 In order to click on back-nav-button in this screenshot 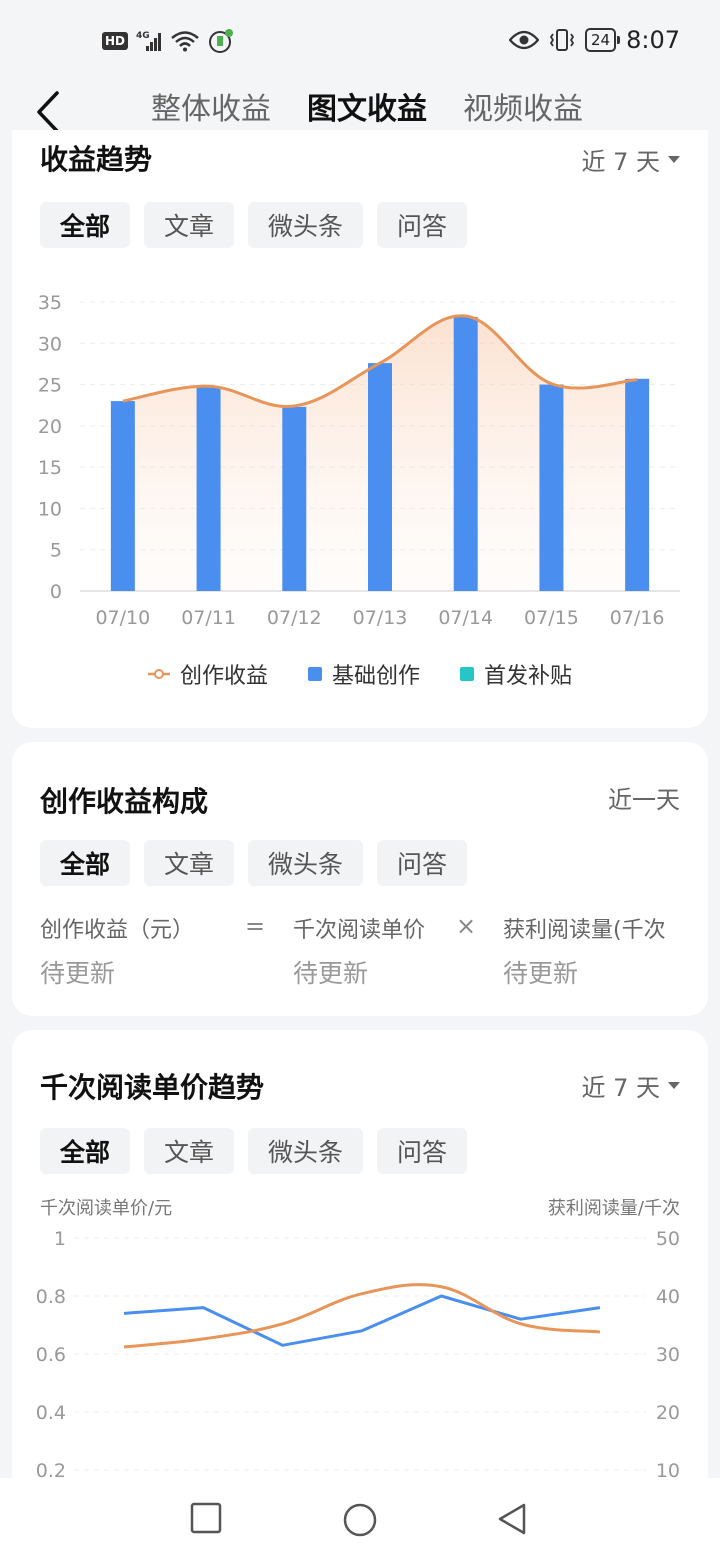, I will do `click(512, 1519)`.